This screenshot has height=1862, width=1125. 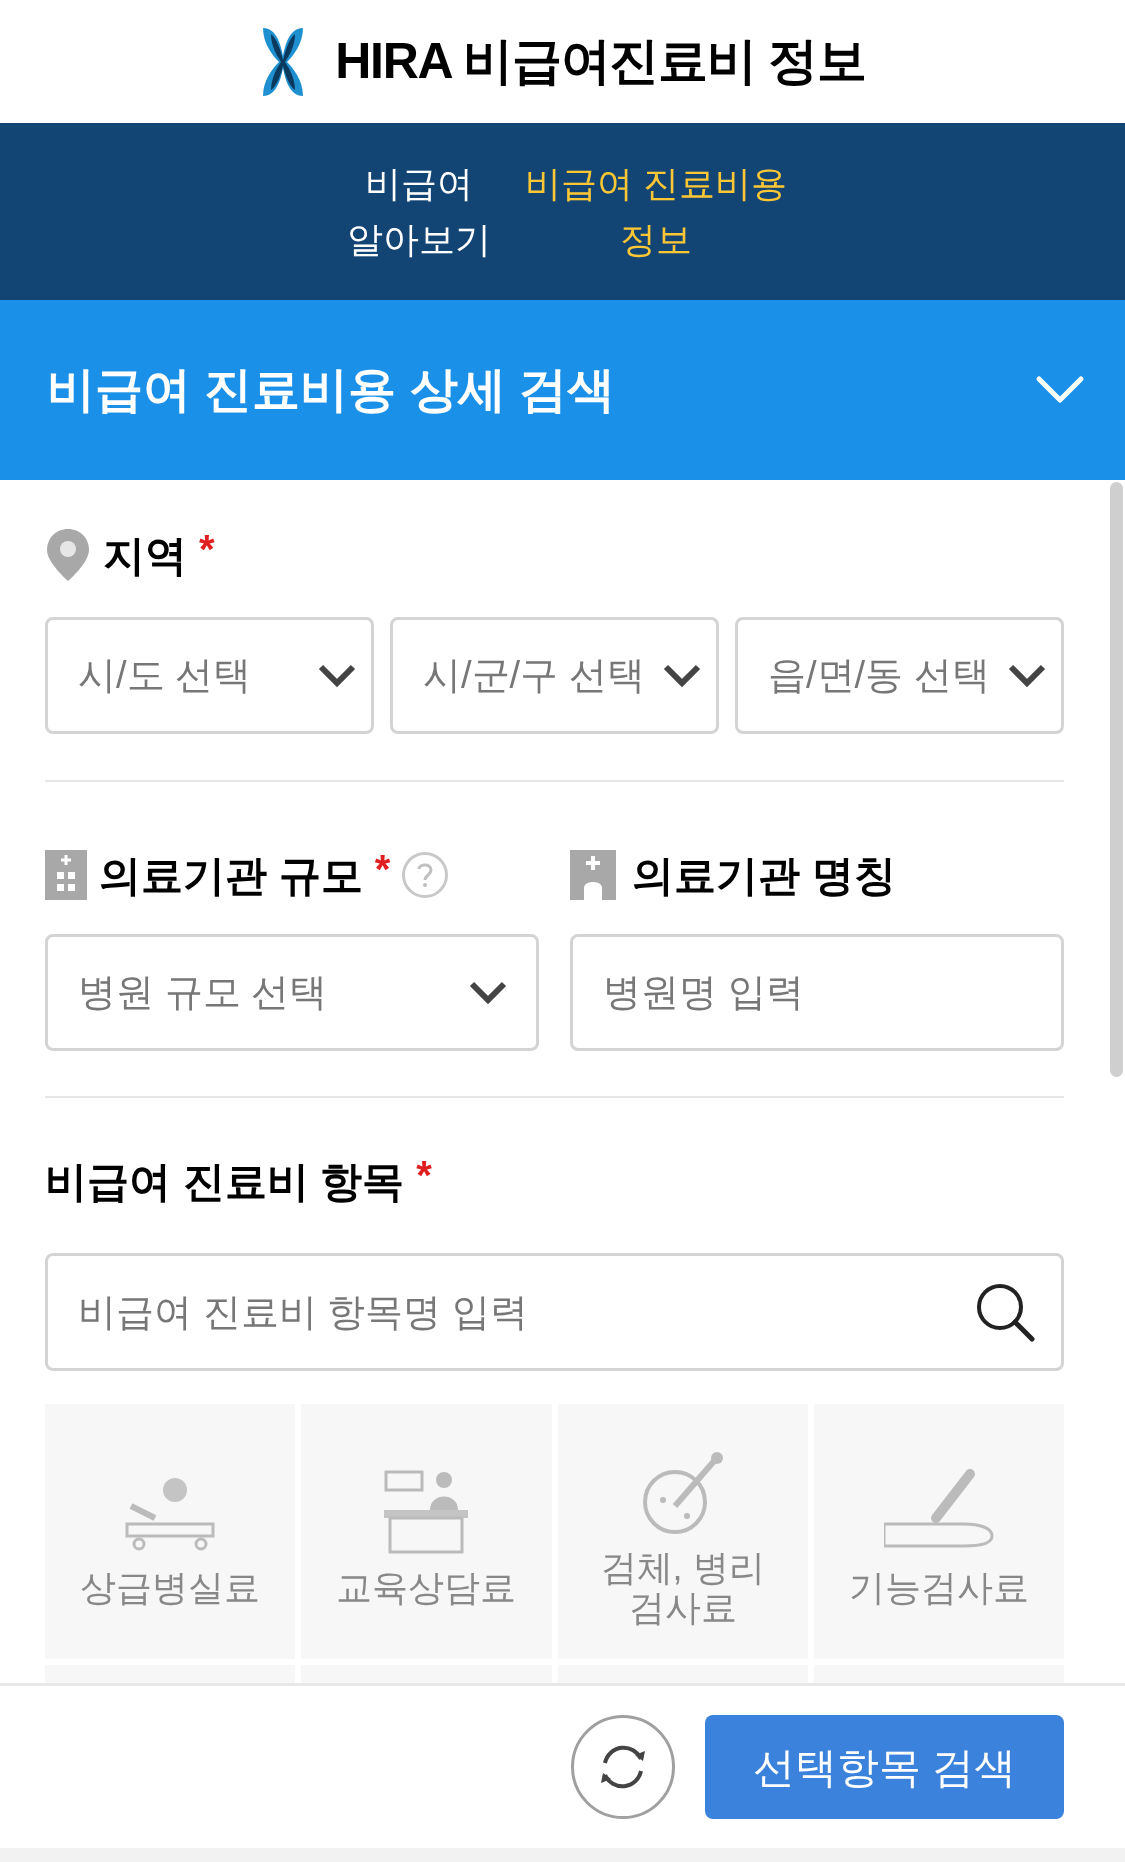 What do you see at coordinates (682, 1492) in the screenshot?
I see `petri-dish-icon` at bounding box center [682, 1492].